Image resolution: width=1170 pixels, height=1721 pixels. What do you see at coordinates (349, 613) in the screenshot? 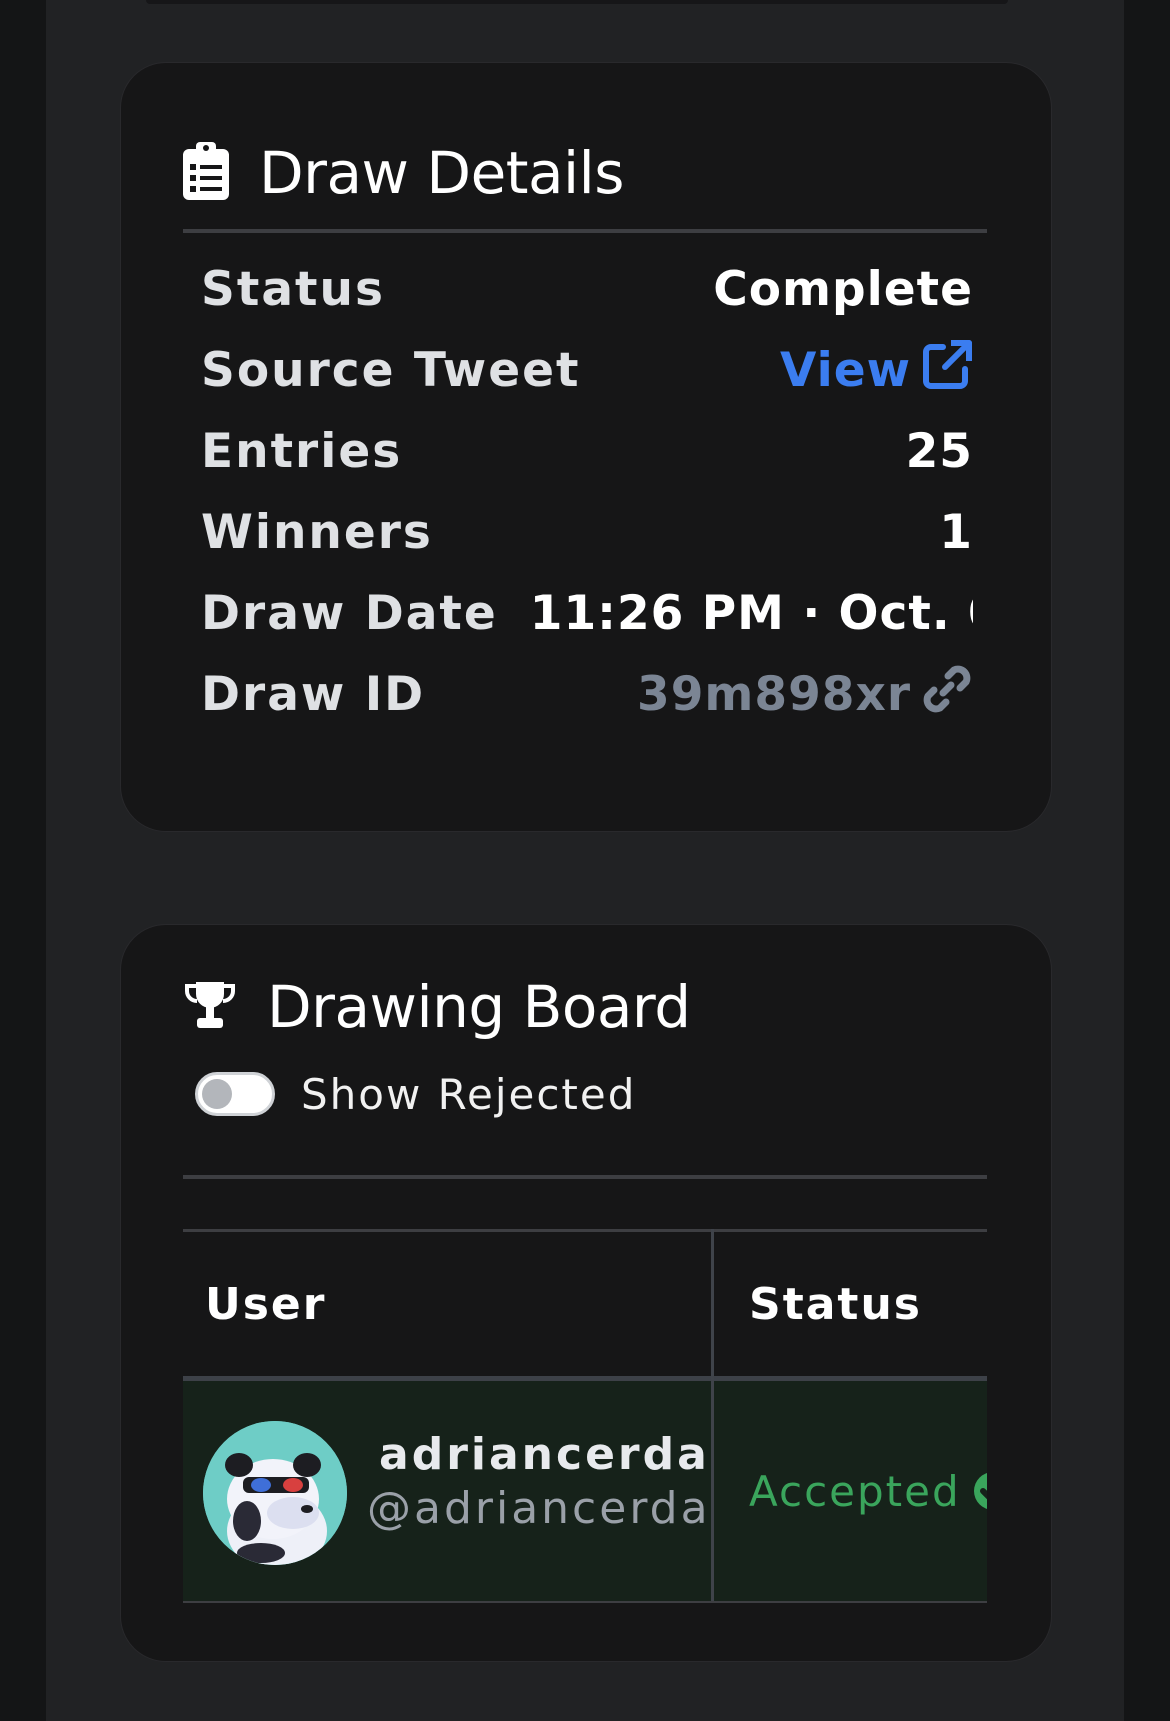
I see `detail-label: Draw Date` at bounding box center [349, 613].